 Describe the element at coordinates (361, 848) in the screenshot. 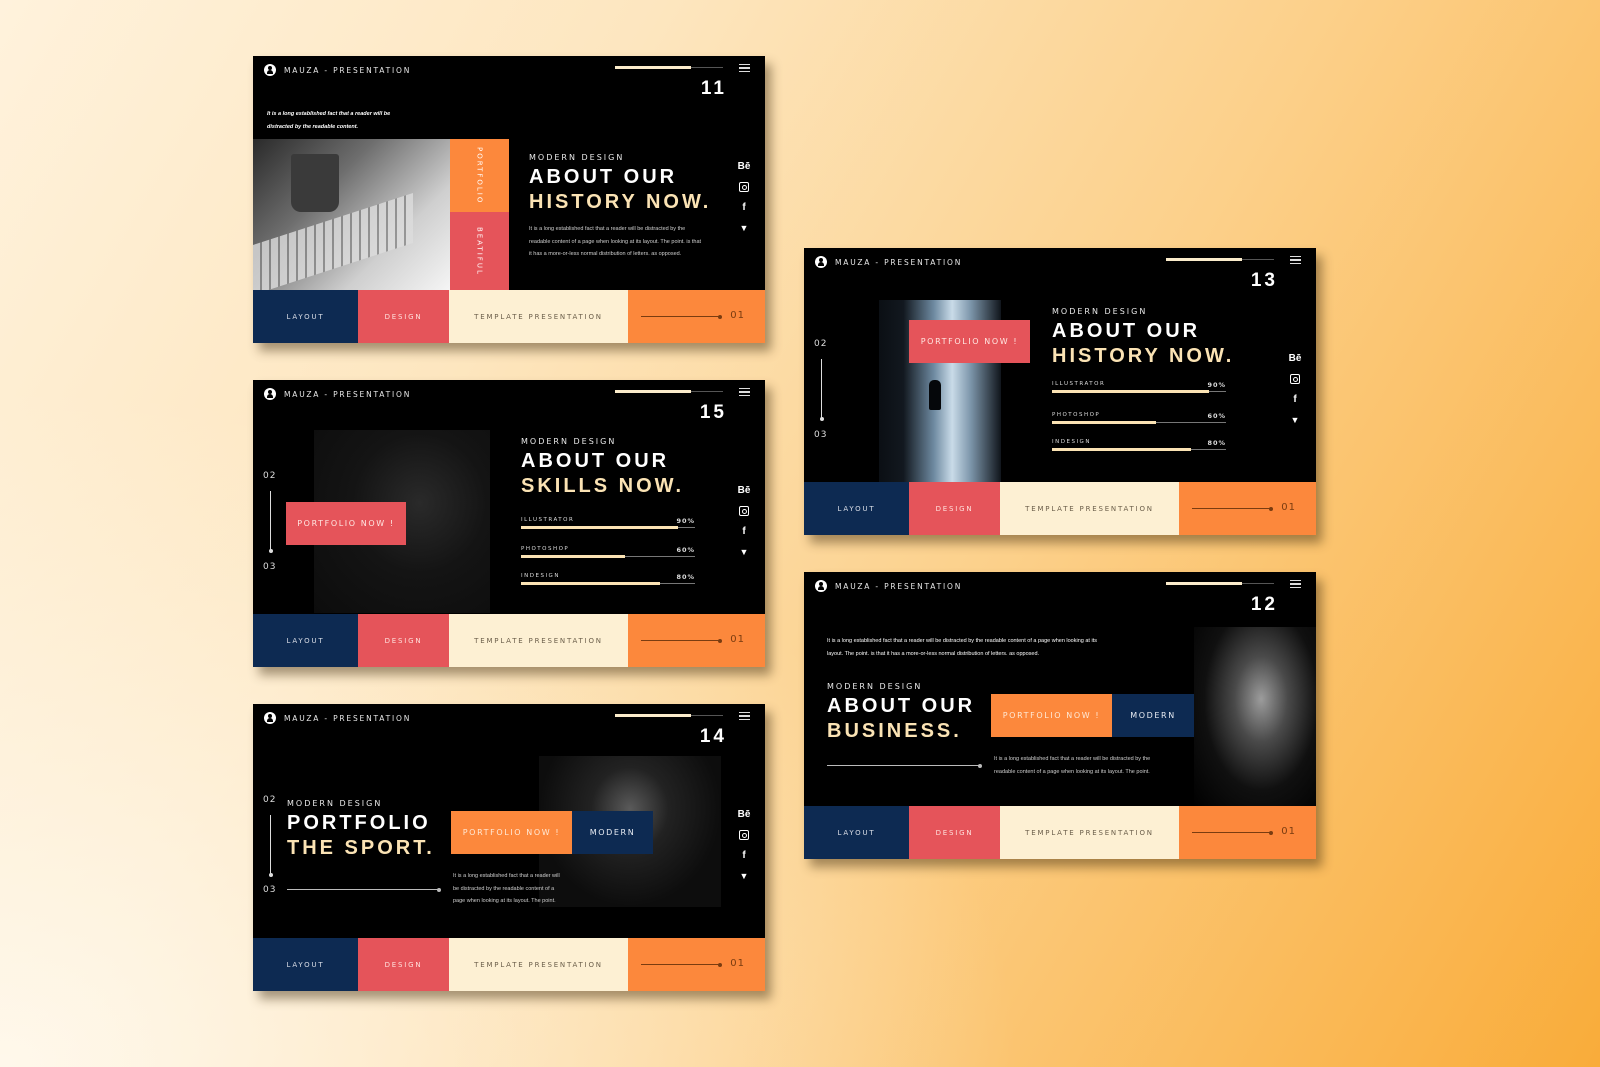

I see `title-line-2: THE SPORT.` at that location.